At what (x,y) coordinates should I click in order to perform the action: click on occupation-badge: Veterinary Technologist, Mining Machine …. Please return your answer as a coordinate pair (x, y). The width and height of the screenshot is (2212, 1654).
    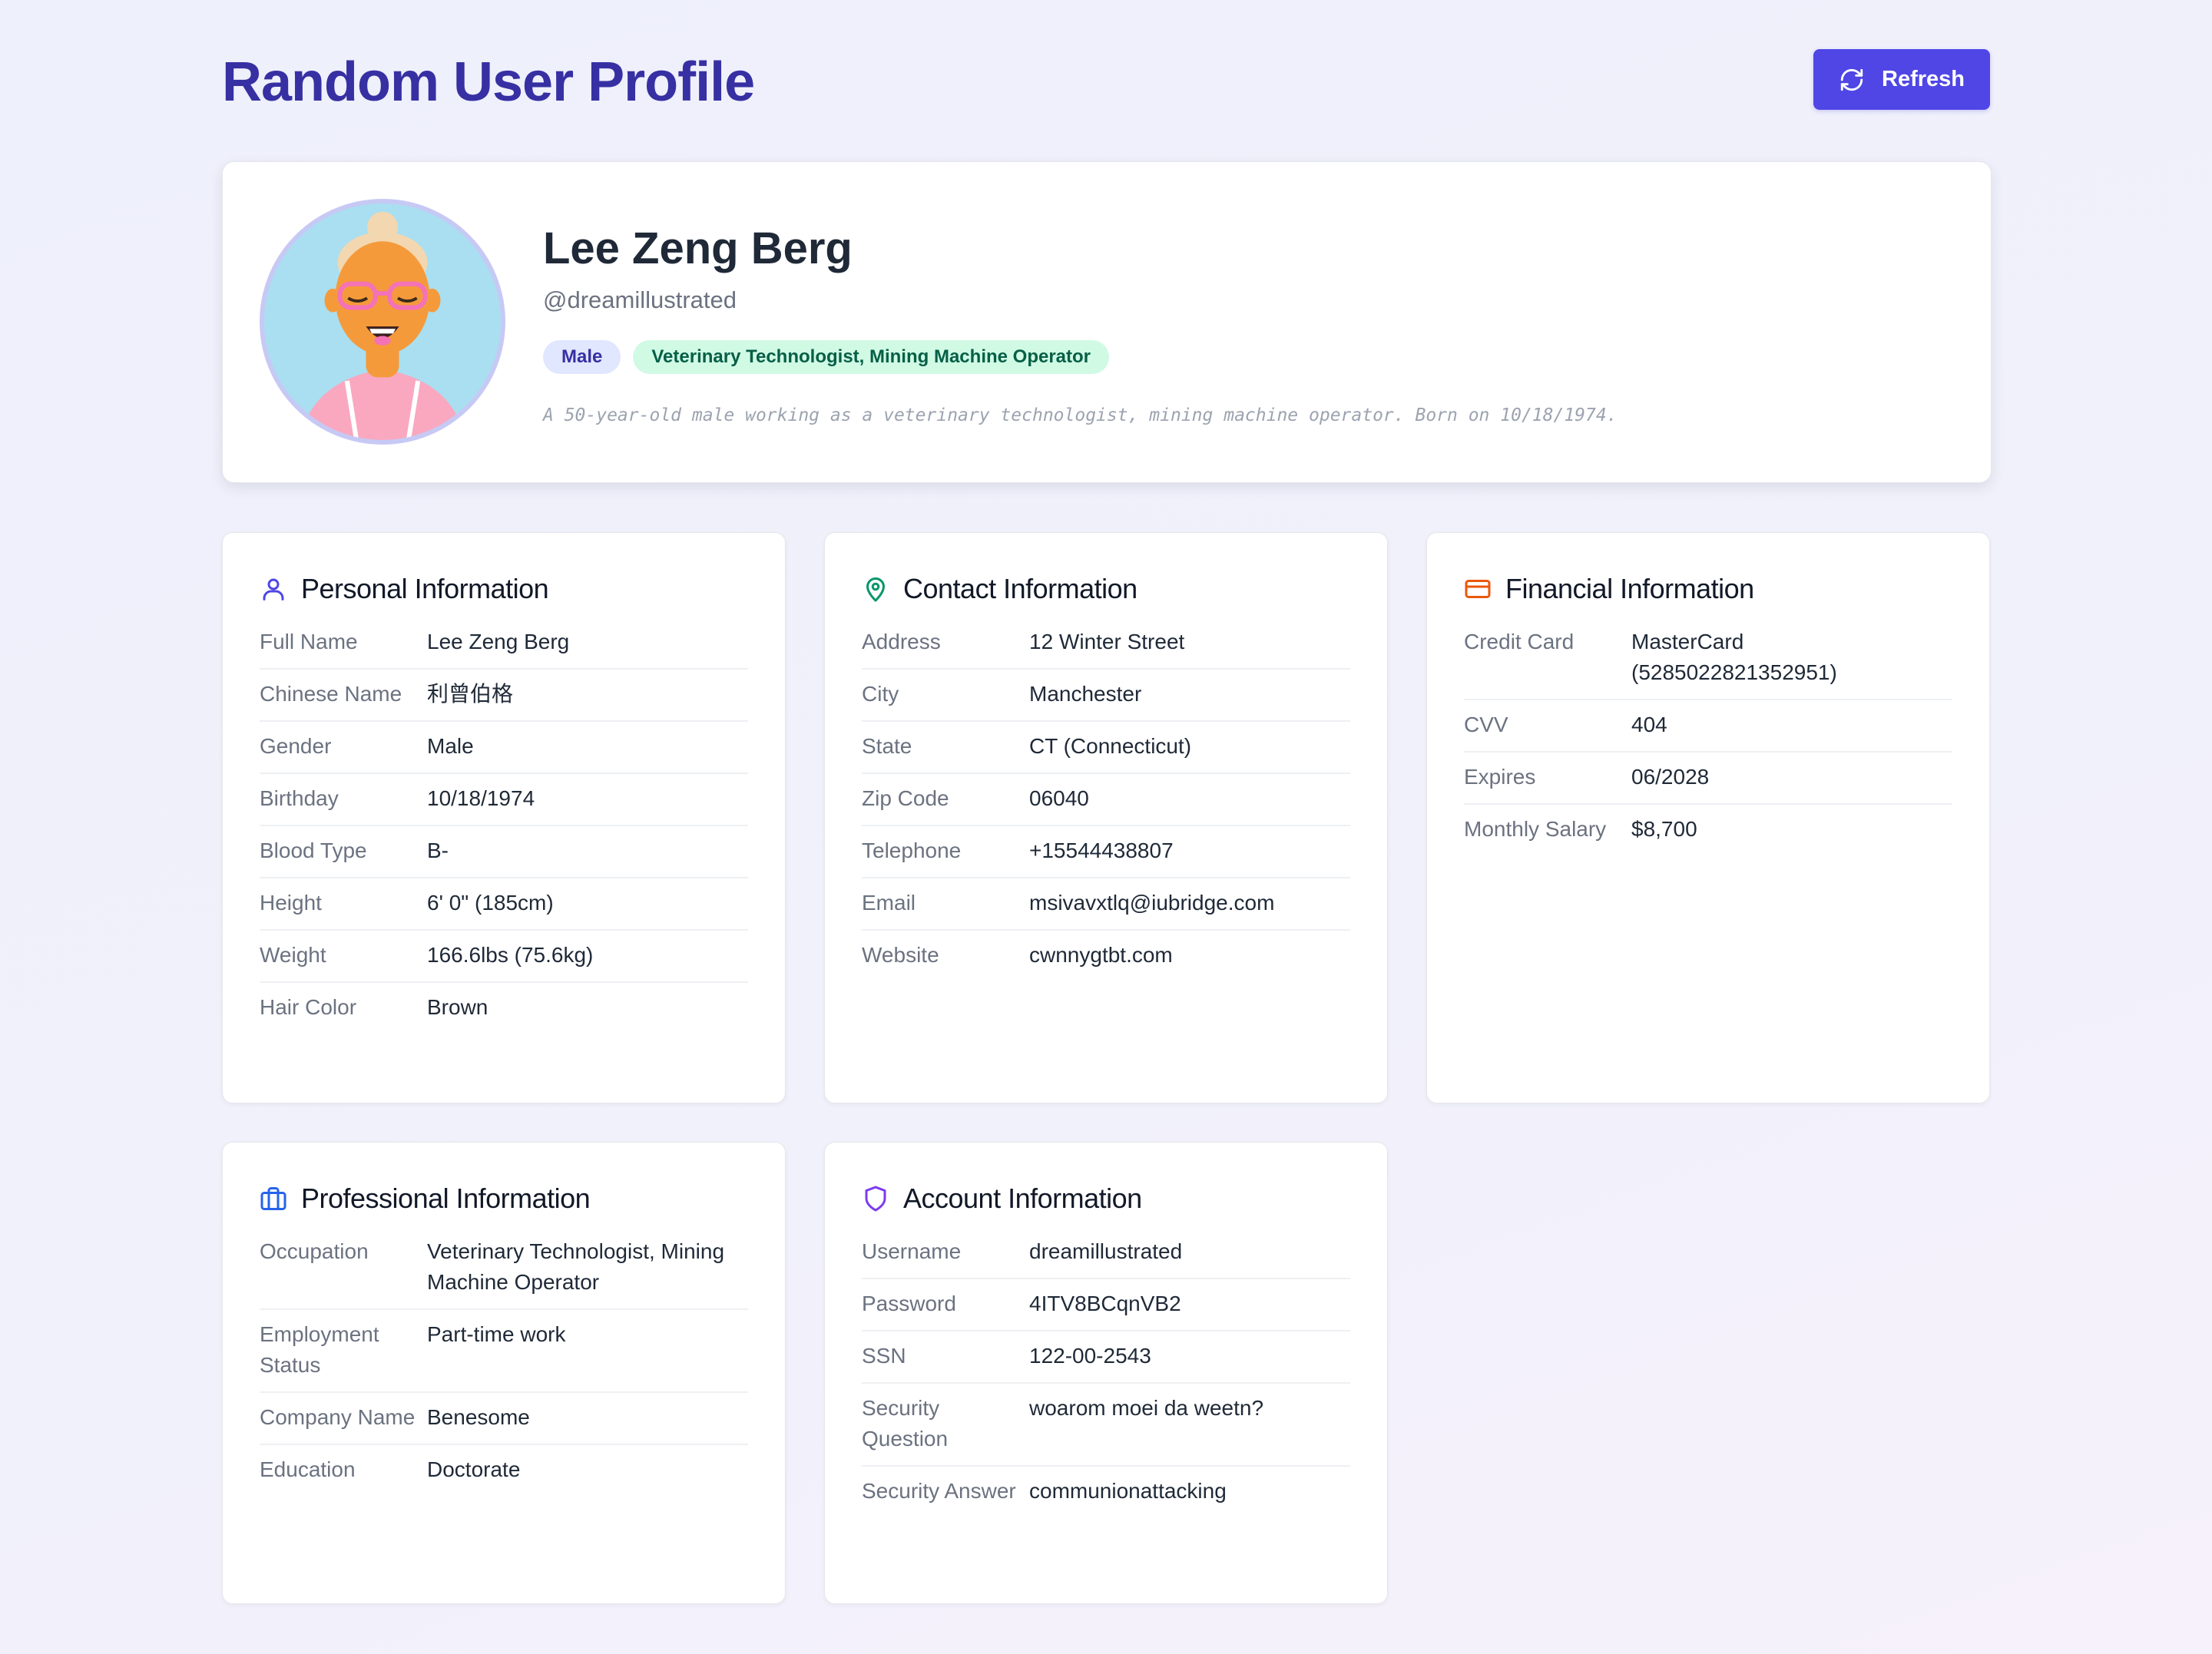
    Looking at the image, I should click on (872, 357).